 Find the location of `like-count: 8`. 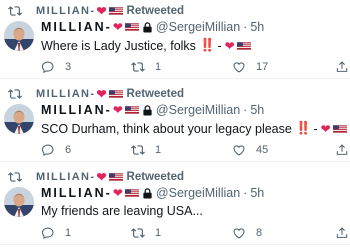

like-count: 8 is located at coordinates (259, 233).